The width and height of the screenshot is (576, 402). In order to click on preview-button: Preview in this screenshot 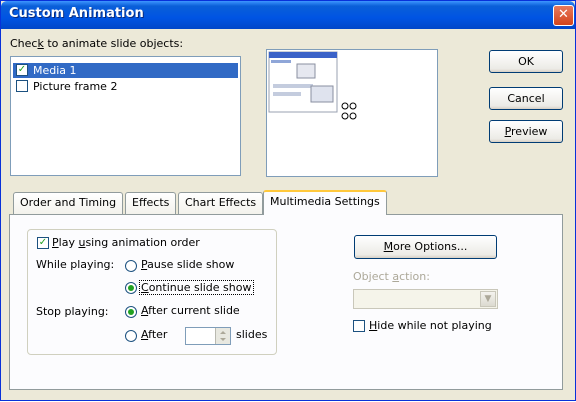, I will do `click(526, 131)`.